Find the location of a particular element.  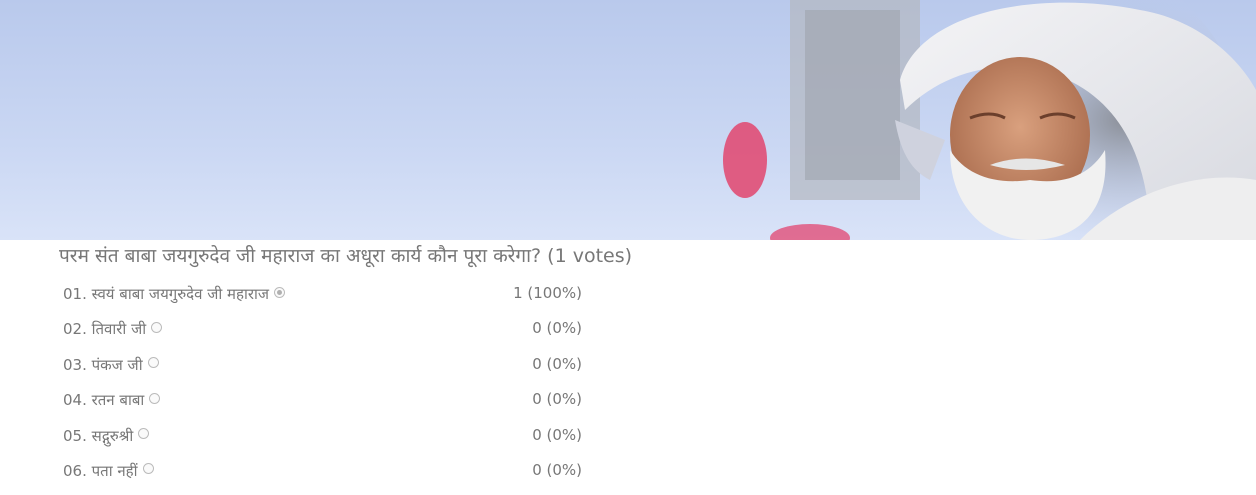

radio-button-selected is located at coordinates (280, 292).